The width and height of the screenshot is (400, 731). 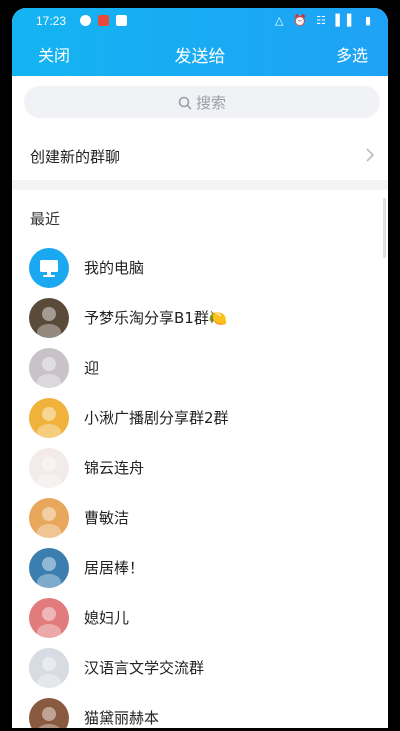 I want to click on create-group-button: 创建新的群聊, so click(x=200, y=157).